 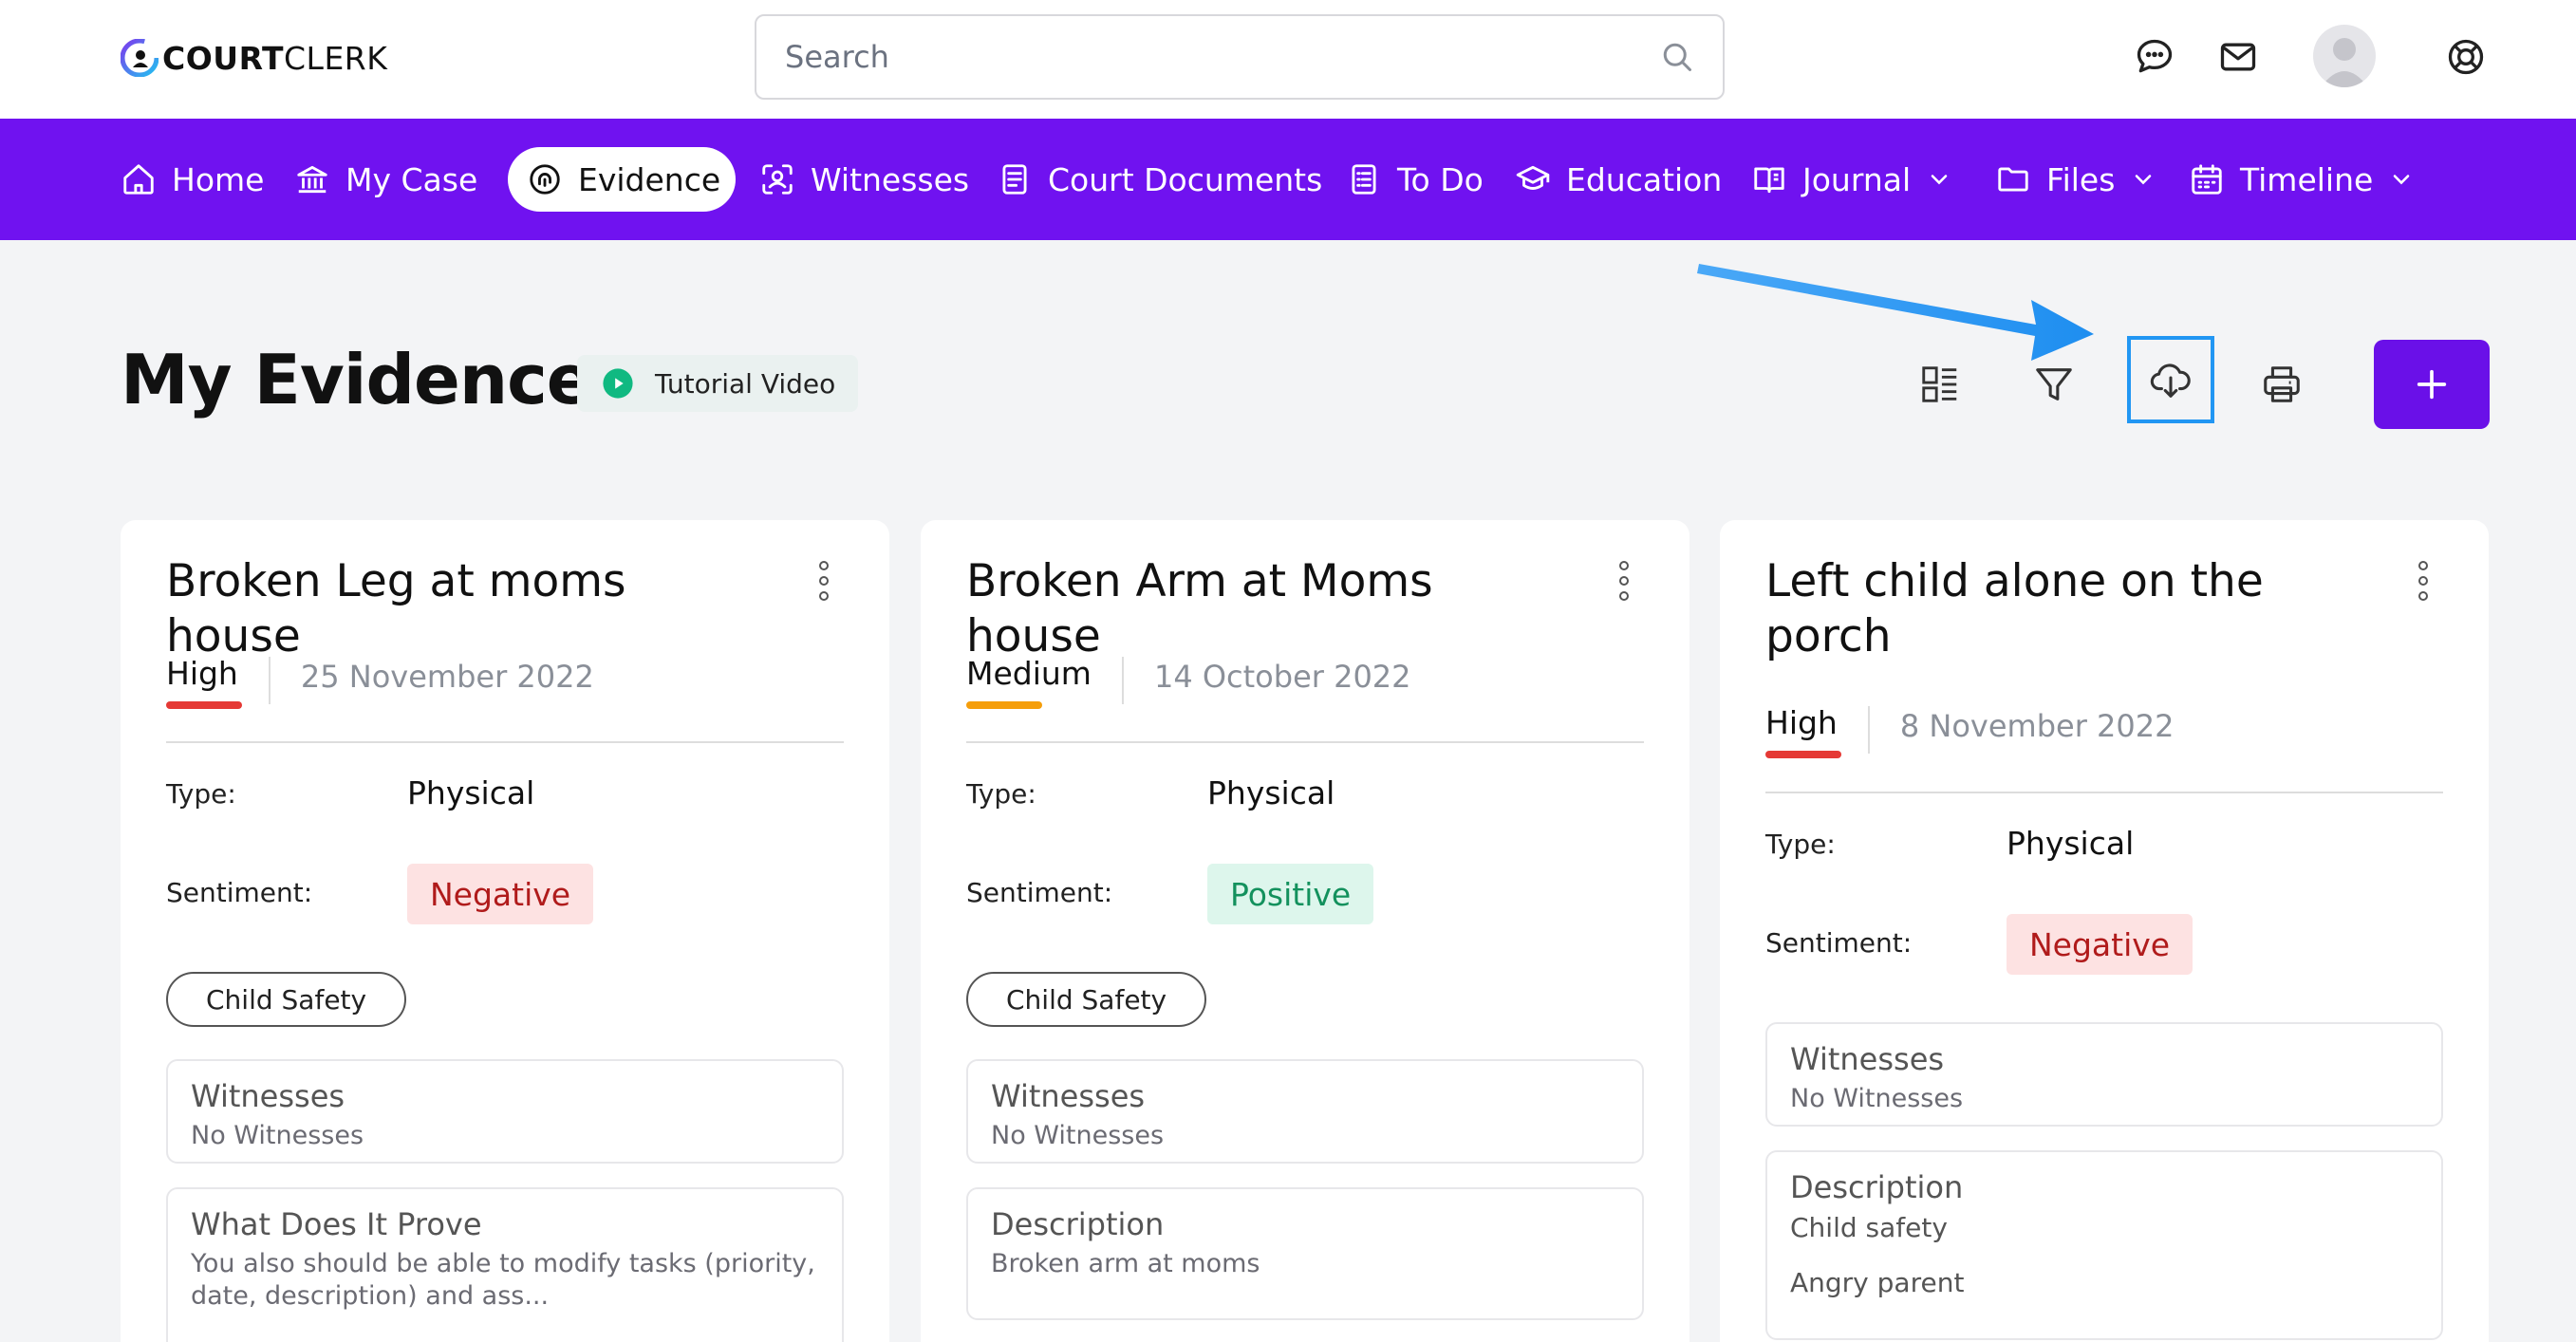 I want to click on nav-my-case: My Case, so click(x=385, y=180).